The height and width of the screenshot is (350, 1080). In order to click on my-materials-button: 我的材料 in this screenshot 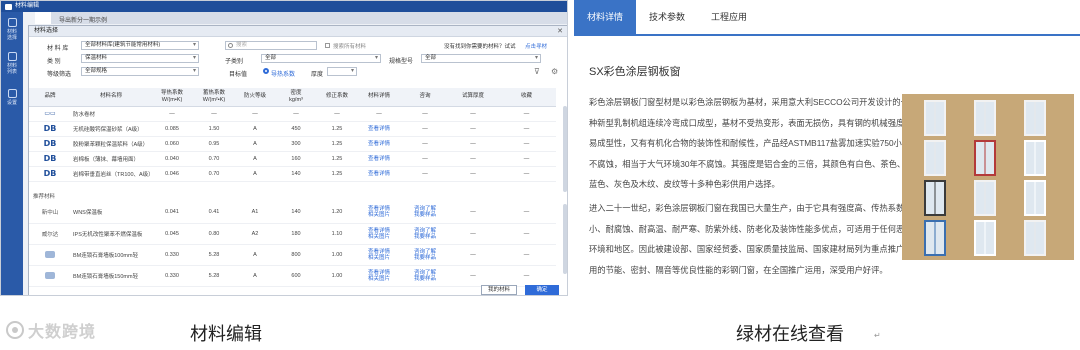, I will do `click(499, 290)`.